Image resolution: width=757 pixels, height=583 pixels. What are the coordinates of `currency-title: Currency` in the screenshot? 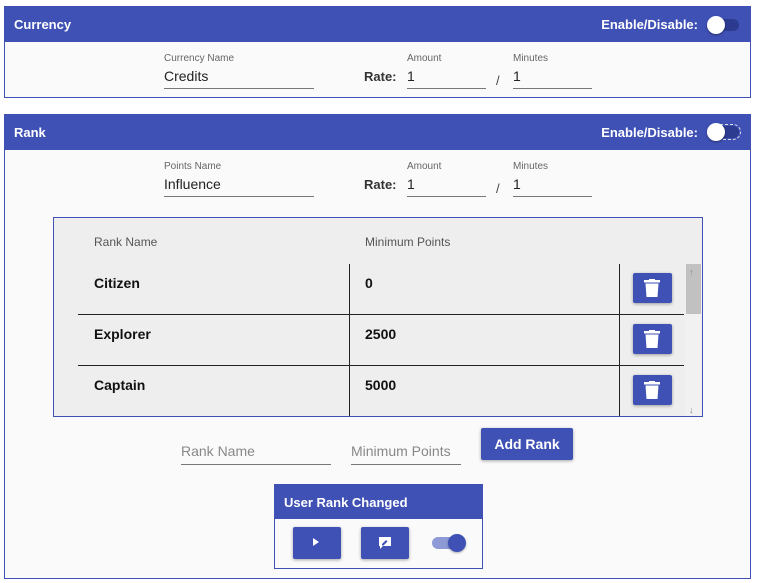 It's located at (43, 24).